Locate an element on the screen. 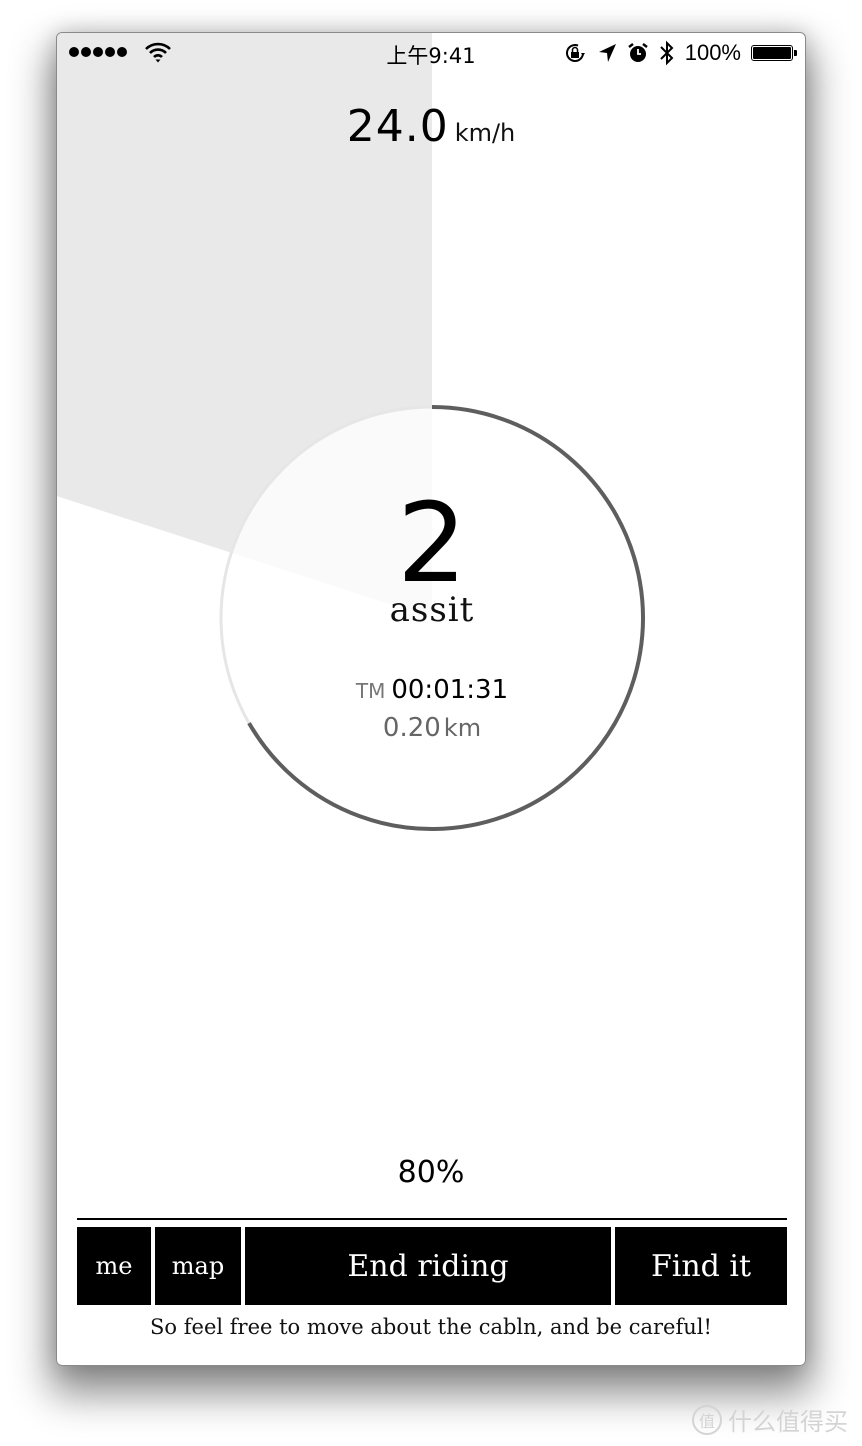  find-it-button: Find it is located at coordinates (701, 1266).